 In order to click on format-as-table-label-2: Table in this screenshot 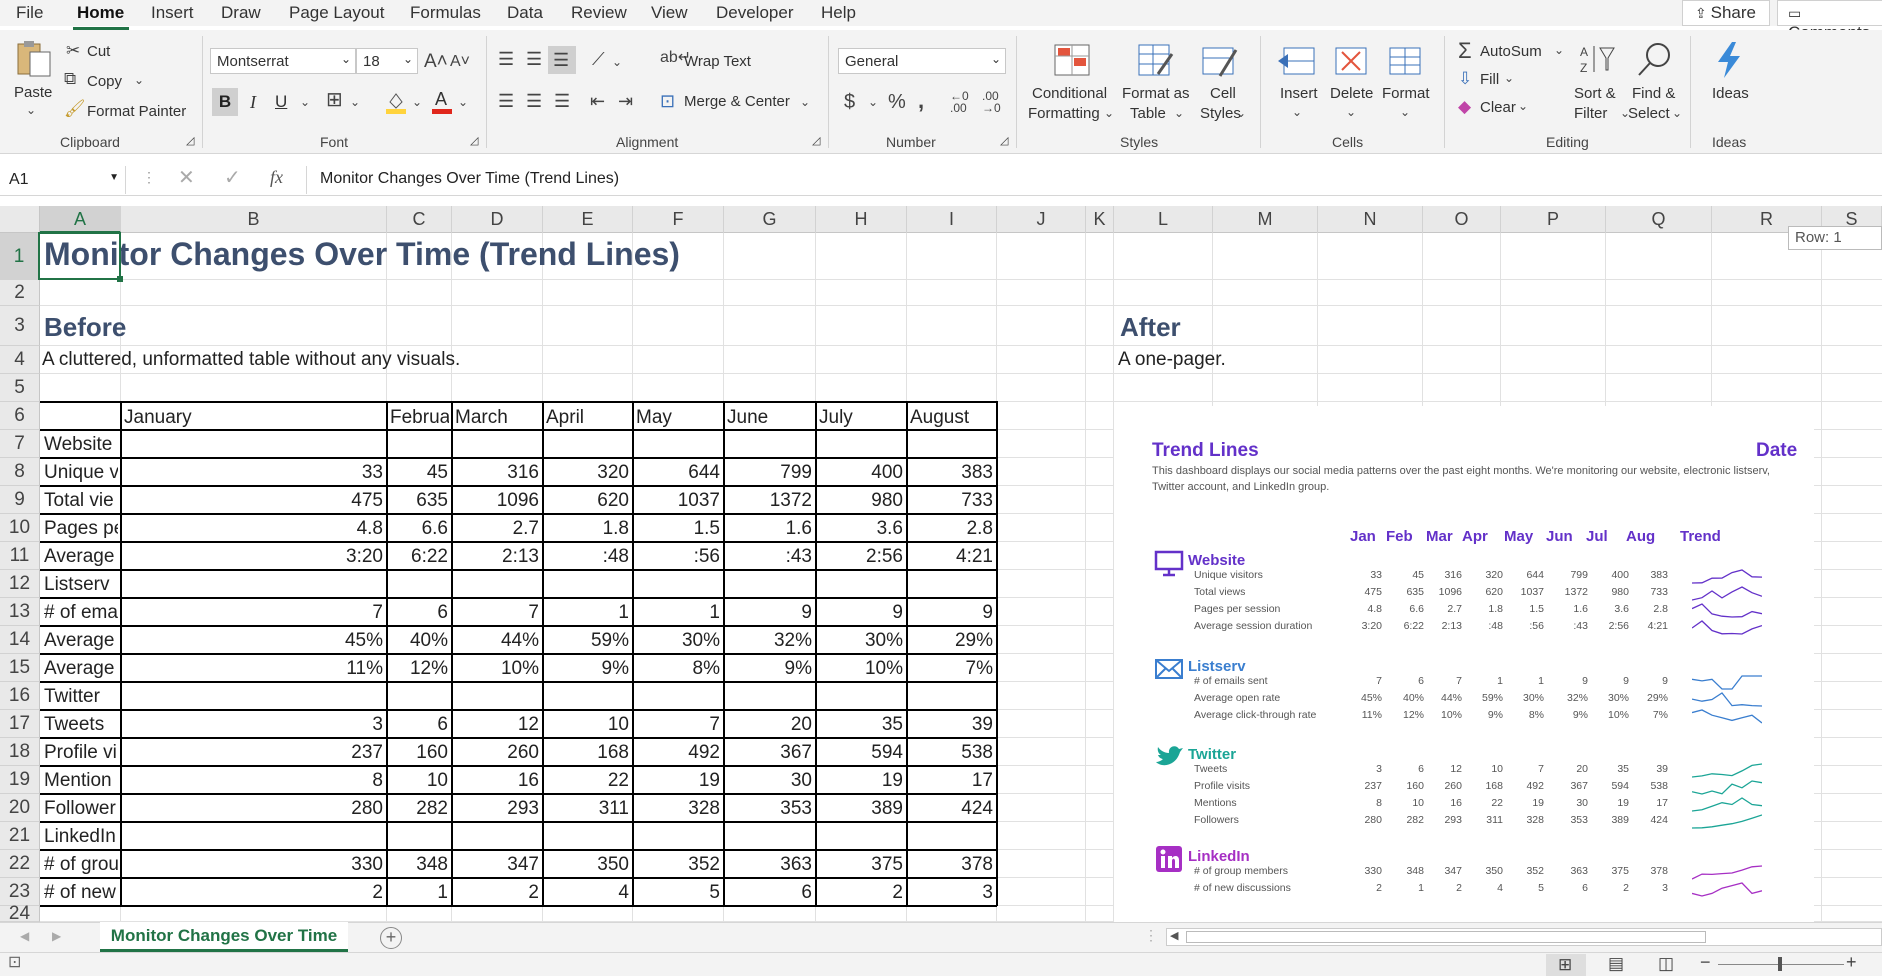, I will do `click(1148, 113)`.